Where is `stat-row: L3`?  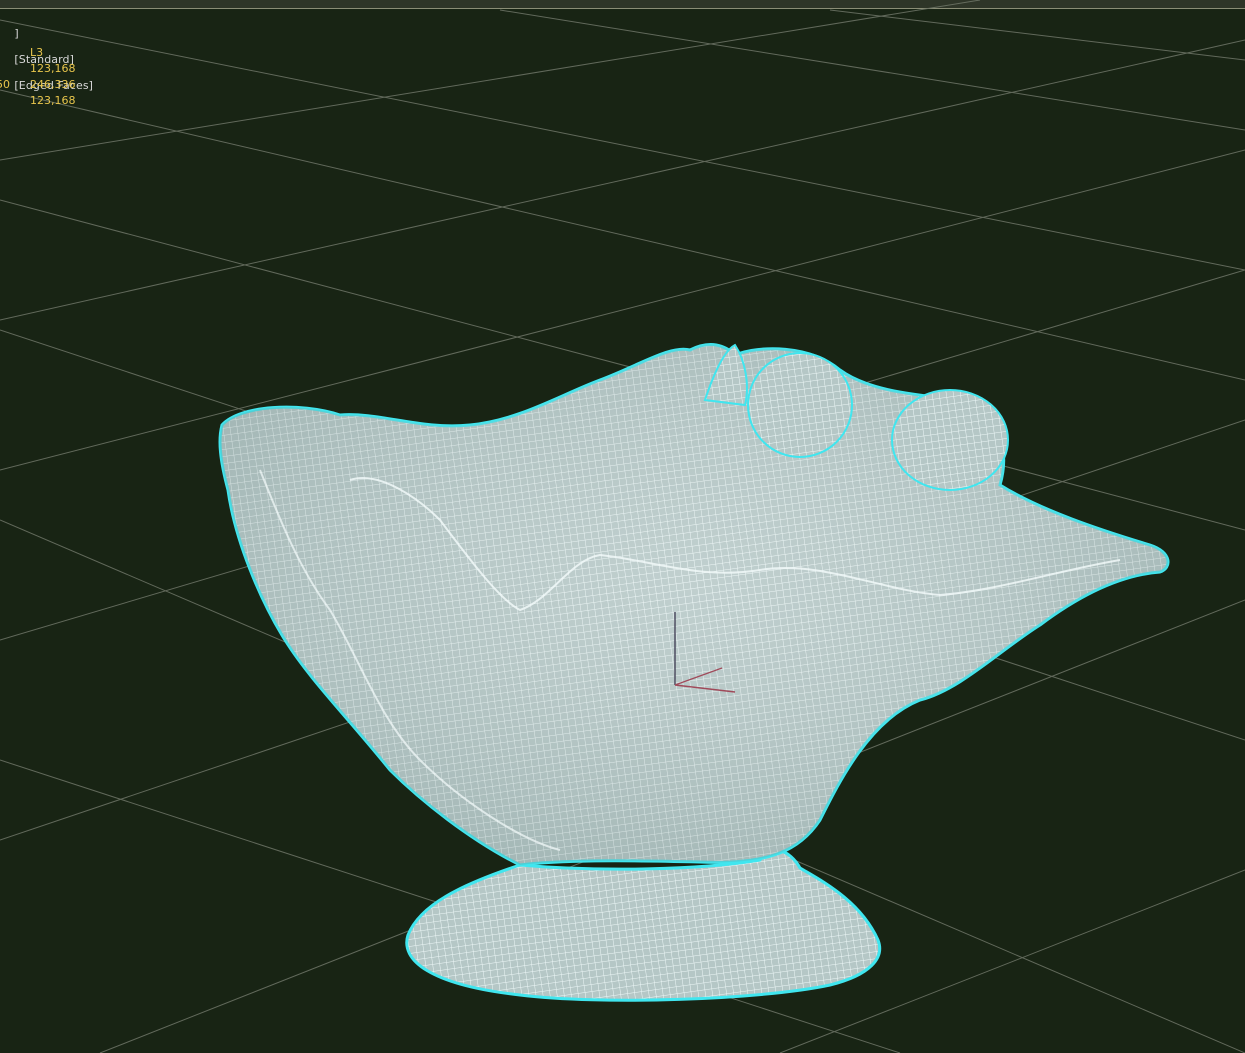 stat-row: L3 is located at coordinates (40, 53).